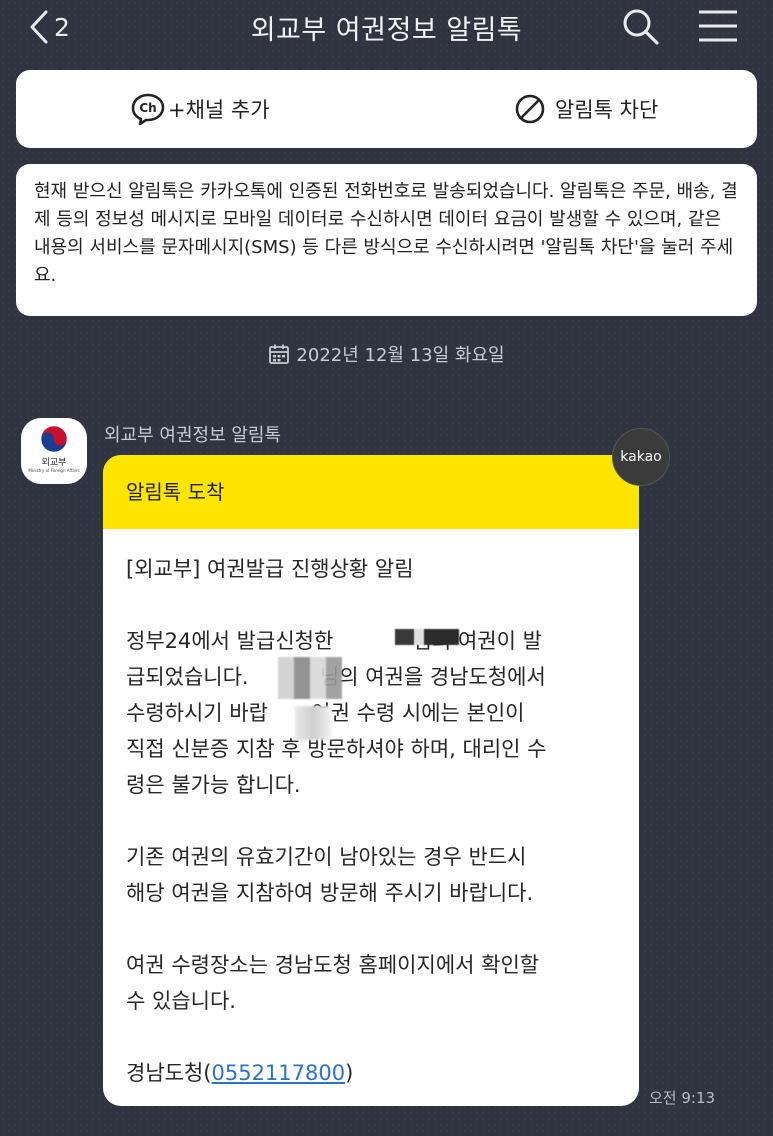  I want to click on date-divider: 2022년 12월 13일 화요일, so click(386, 354).